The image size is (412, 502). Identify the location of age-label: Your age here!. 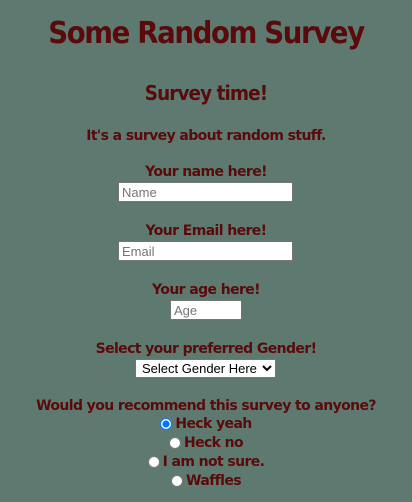
(206, 290).